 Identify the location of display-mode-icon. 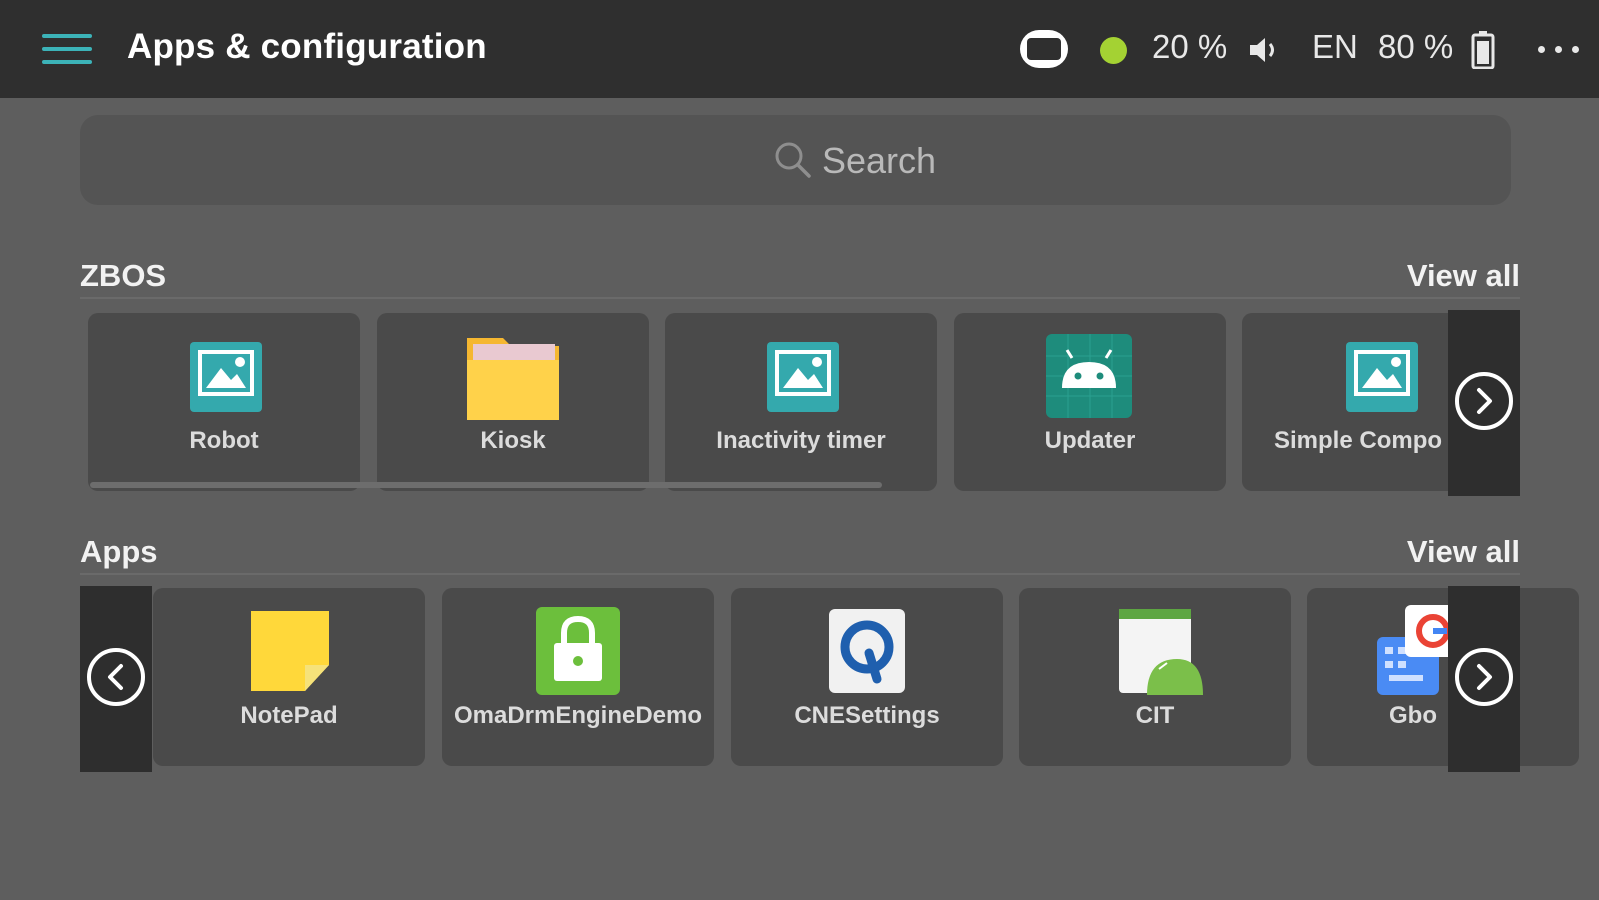
(1044, 49).